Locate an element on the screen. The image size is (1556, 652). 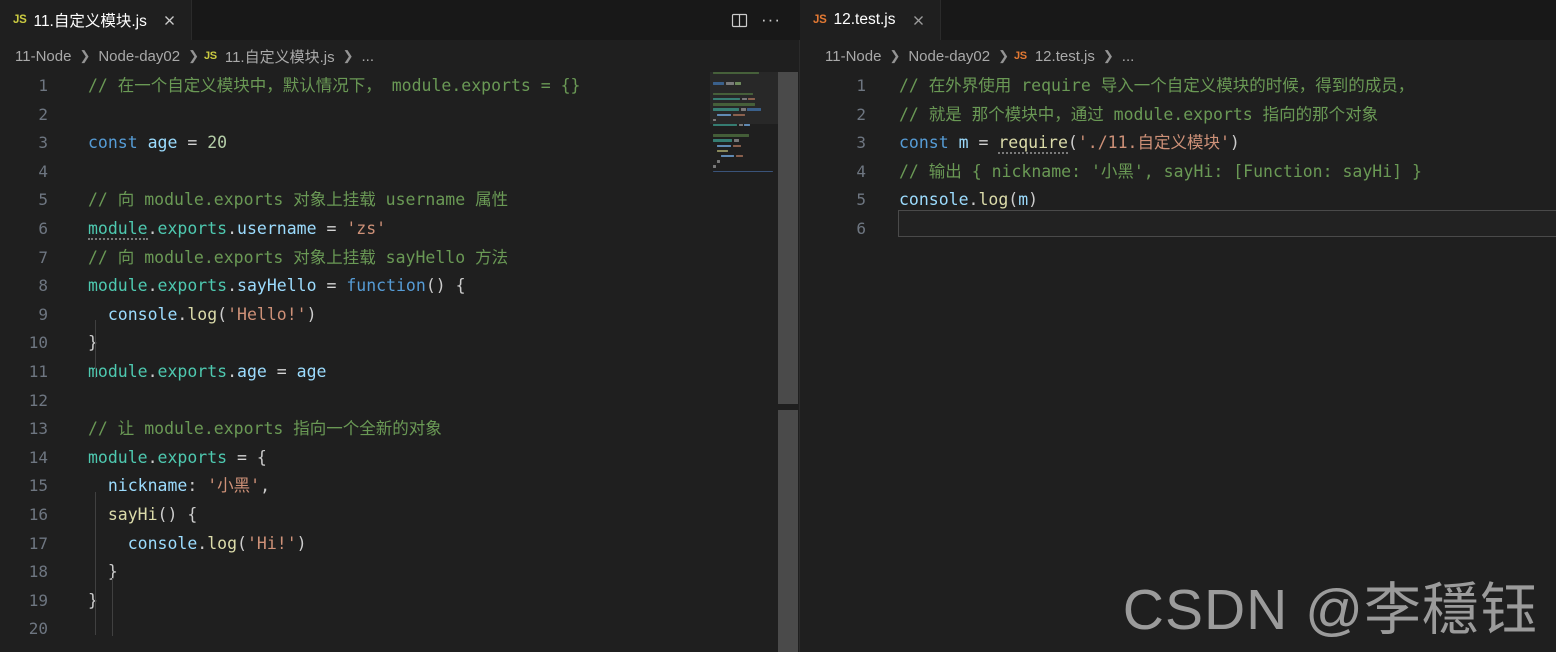
code-line: 1// 在外界使用 require 导入一个自定义模块的时候，得到的成员， is located at coordinates (1178, 86).